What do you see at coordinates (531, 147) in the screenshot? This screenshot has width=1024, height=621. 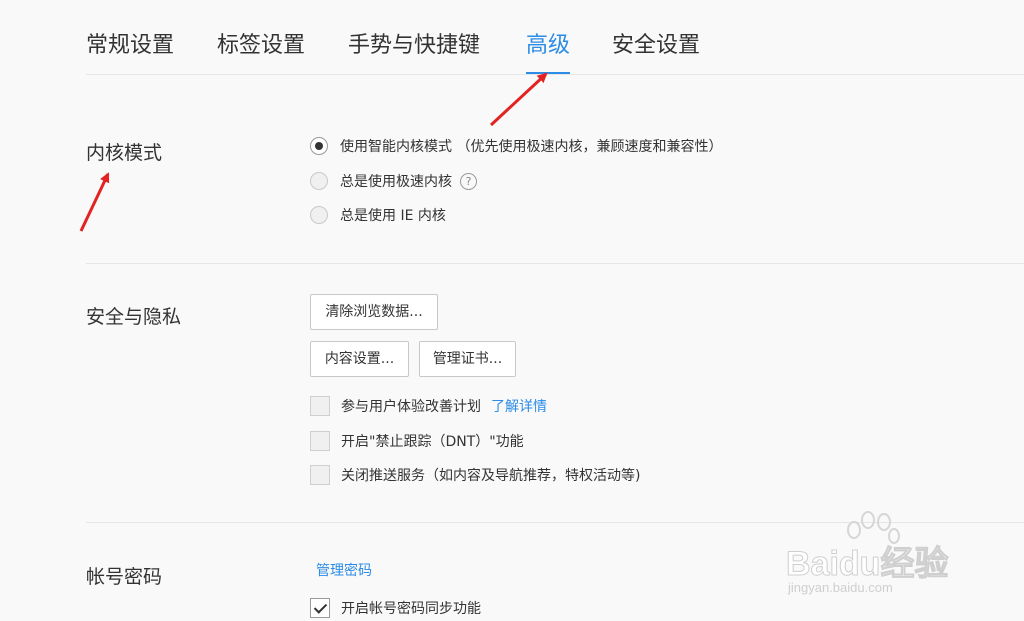 I see `kernel-option-smart-label: 使用智能内核模式 （优先使用极速内核，兼顾速度和兼容性）` at bounding box center [531, 147].